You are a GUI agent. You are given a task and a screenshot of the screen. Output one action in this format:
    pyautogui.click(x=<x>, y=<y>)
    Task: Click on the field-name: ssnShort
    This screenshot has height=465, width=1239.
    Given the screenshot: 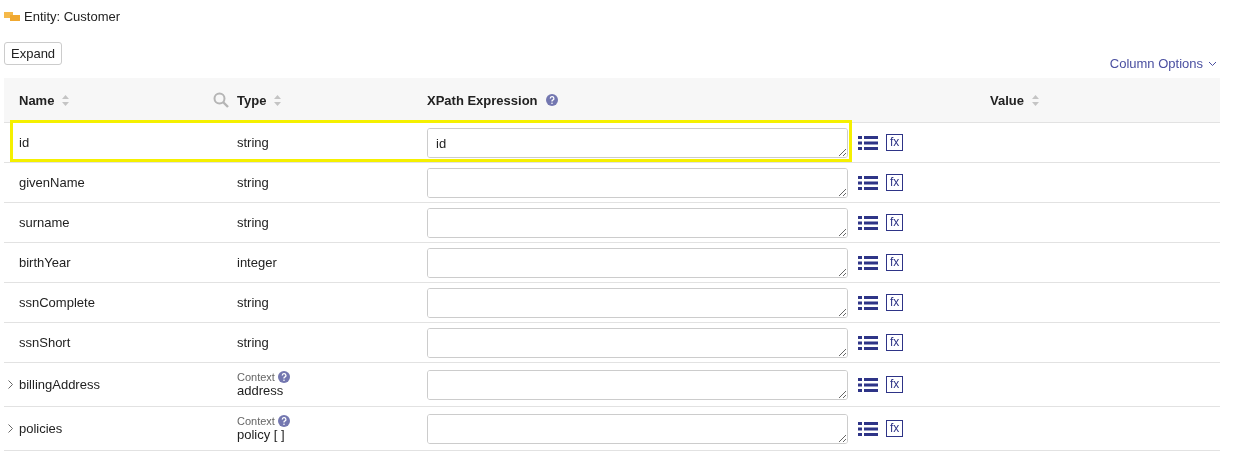 What is the action you would take?
    pyautogui.click(x=45, y=342)
    